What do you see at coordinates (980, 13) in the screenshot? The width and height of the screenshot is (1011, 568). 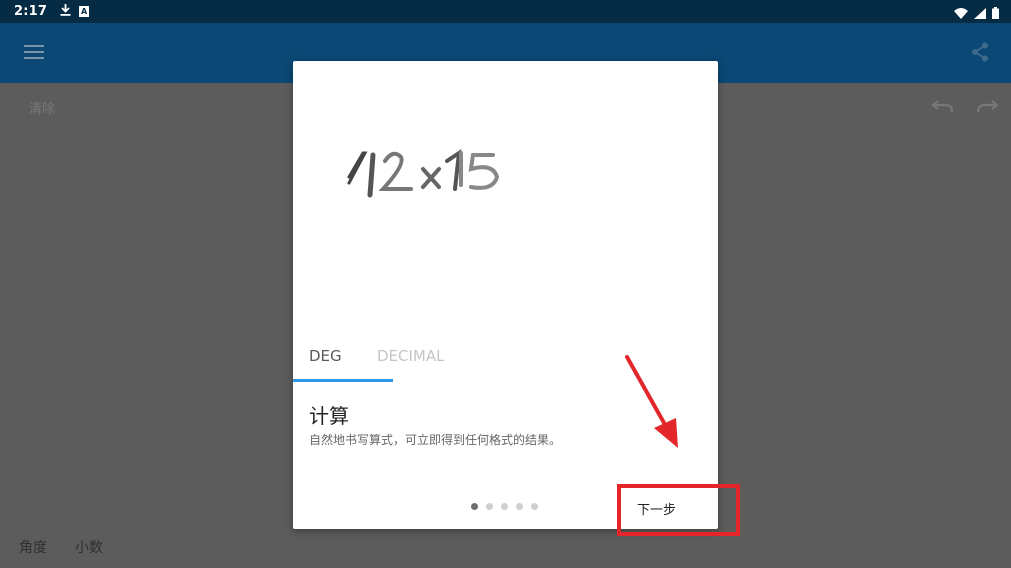 I see `signal-icon` at bounding box center [980, 13].